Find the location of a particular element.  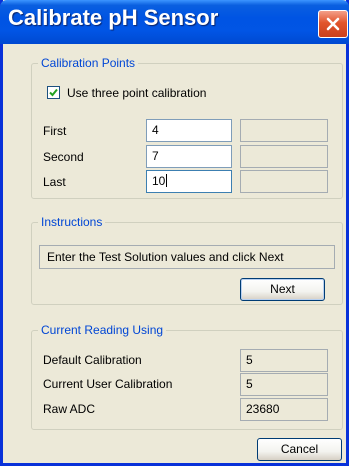

user-calibration-label: Current User Calibration is located at coordinates (108, 384).